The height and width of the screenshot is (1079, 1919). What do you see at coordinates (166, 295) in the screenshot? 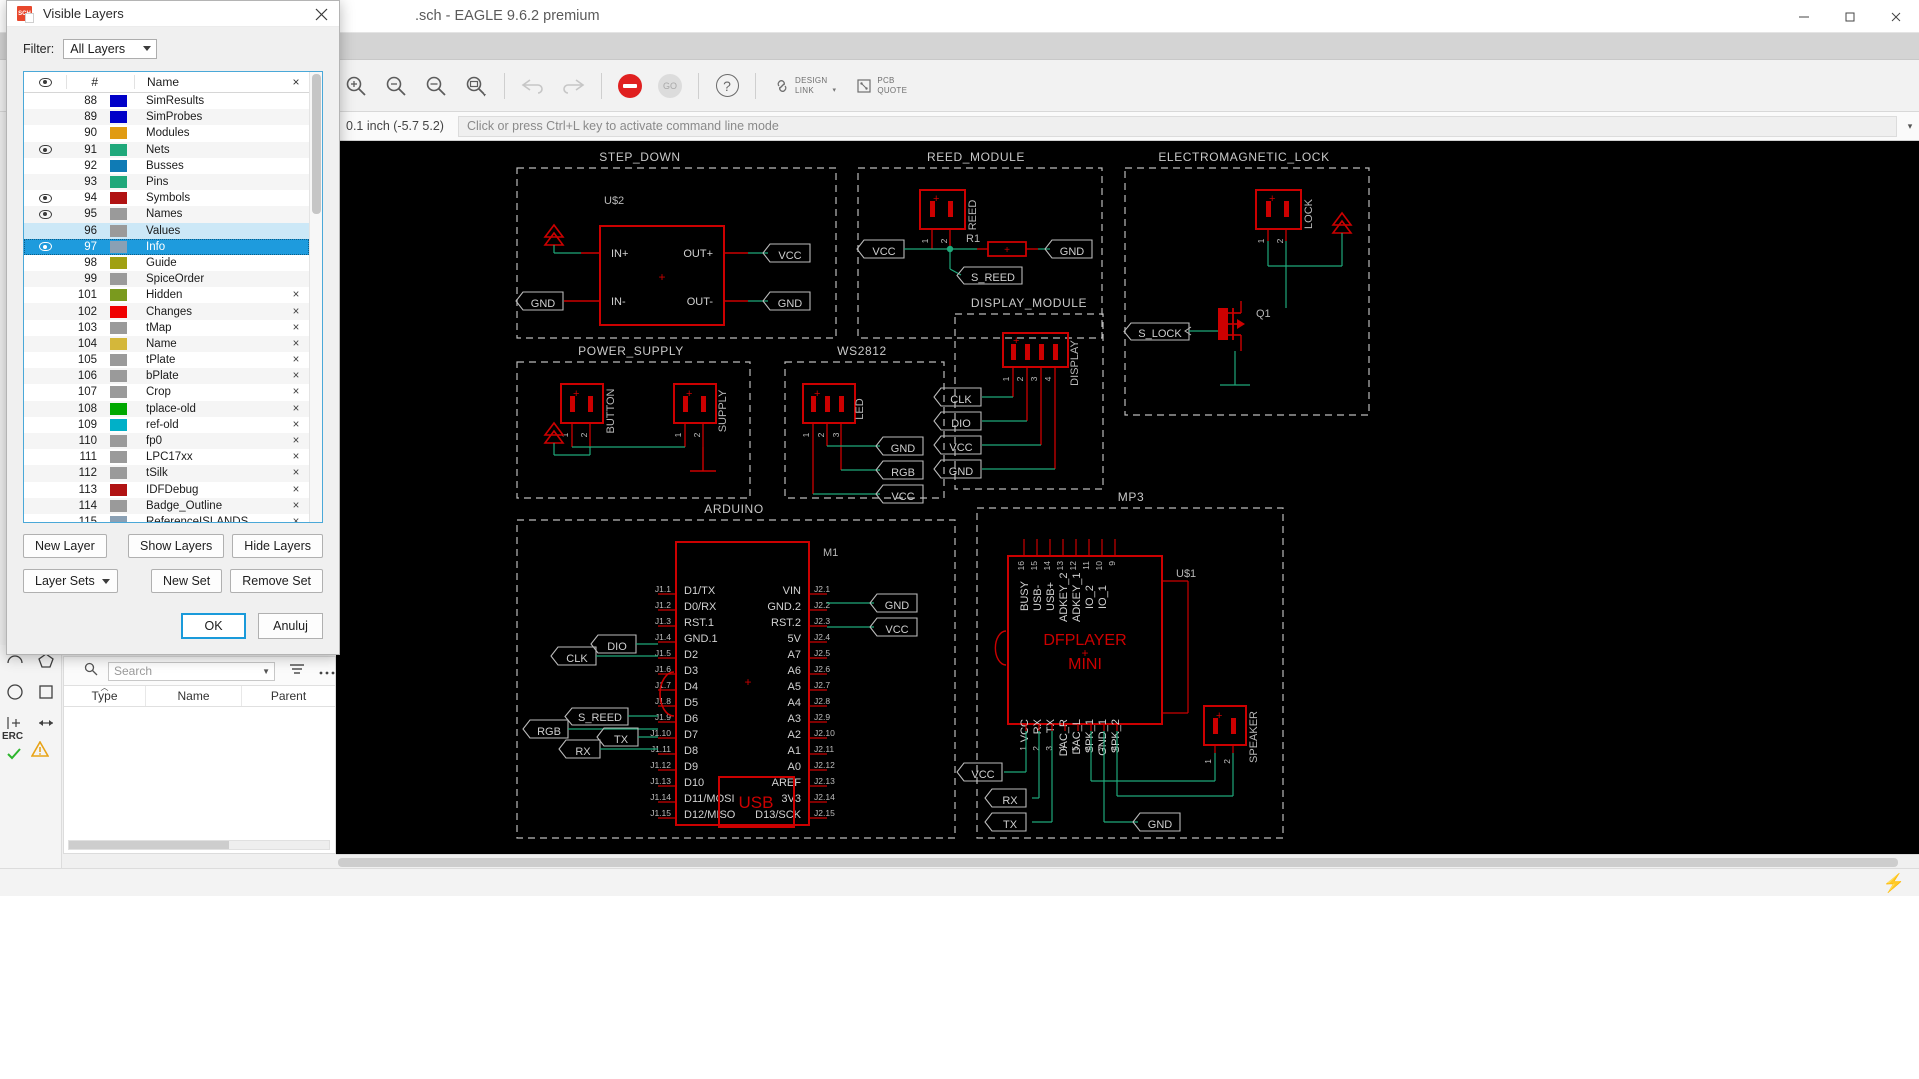
I see `layer-row: 101 Hidden ×` at bounding box center [166, 295].